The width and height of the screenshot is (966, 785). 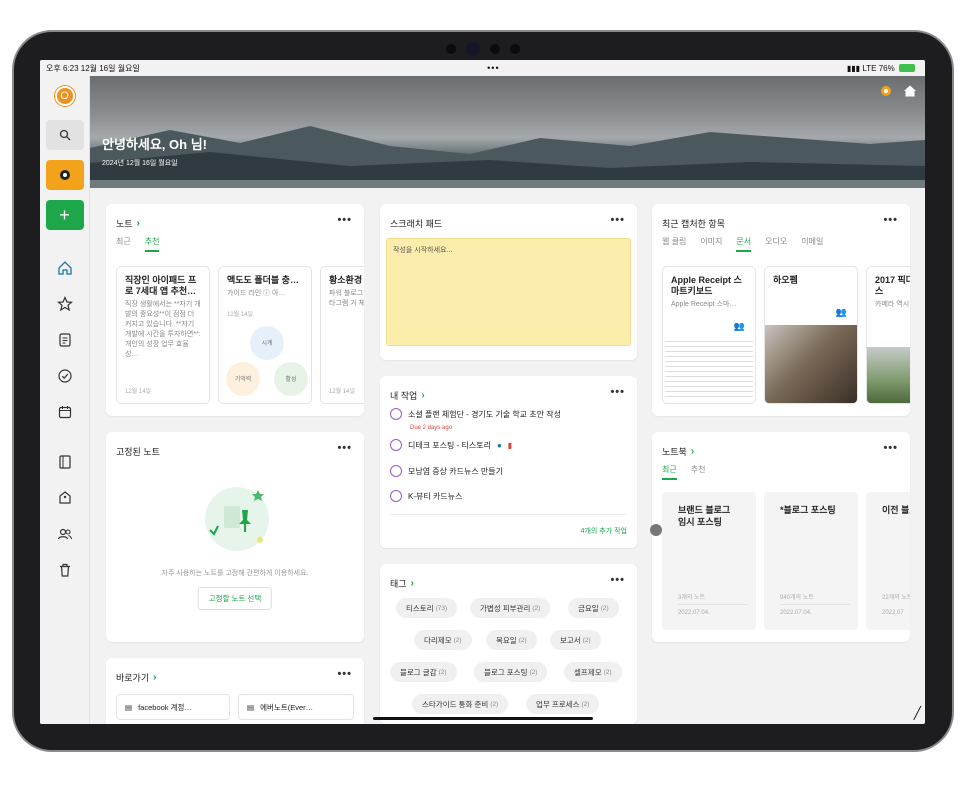 What do you see at coordinates (65, 570) in the screenshot?
I see `trash-nav` at bounding box center [65, 570].